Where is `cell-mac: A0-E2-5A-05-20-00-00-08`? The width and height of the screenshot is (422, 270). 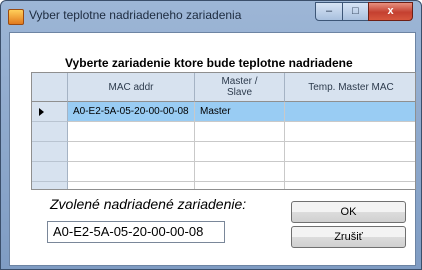 cell-mac: A0-E2-5A-05-20-00-00-08 is located at coordinates (131, 112).